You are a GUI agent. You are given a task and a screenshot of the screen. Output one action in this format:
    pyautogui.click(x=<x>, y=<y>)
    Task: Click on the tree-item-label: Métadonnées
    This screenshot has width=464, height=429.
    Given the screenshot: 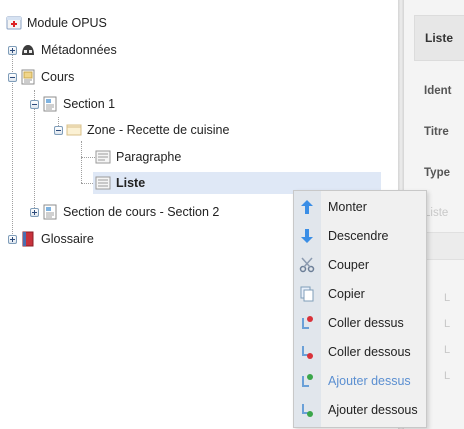 What is the action you would take?
    pyautogui.click(x=79, y=50)
    